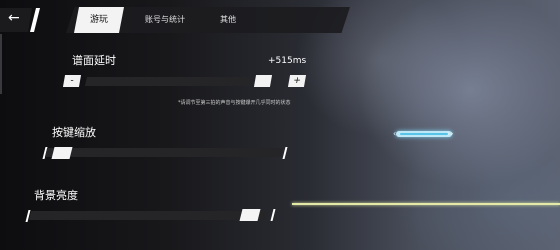  What do you see at coordinates (94, 60) in the screenshot?
I see `offset-label: 谱面延时` at bounding box center [94, 60].